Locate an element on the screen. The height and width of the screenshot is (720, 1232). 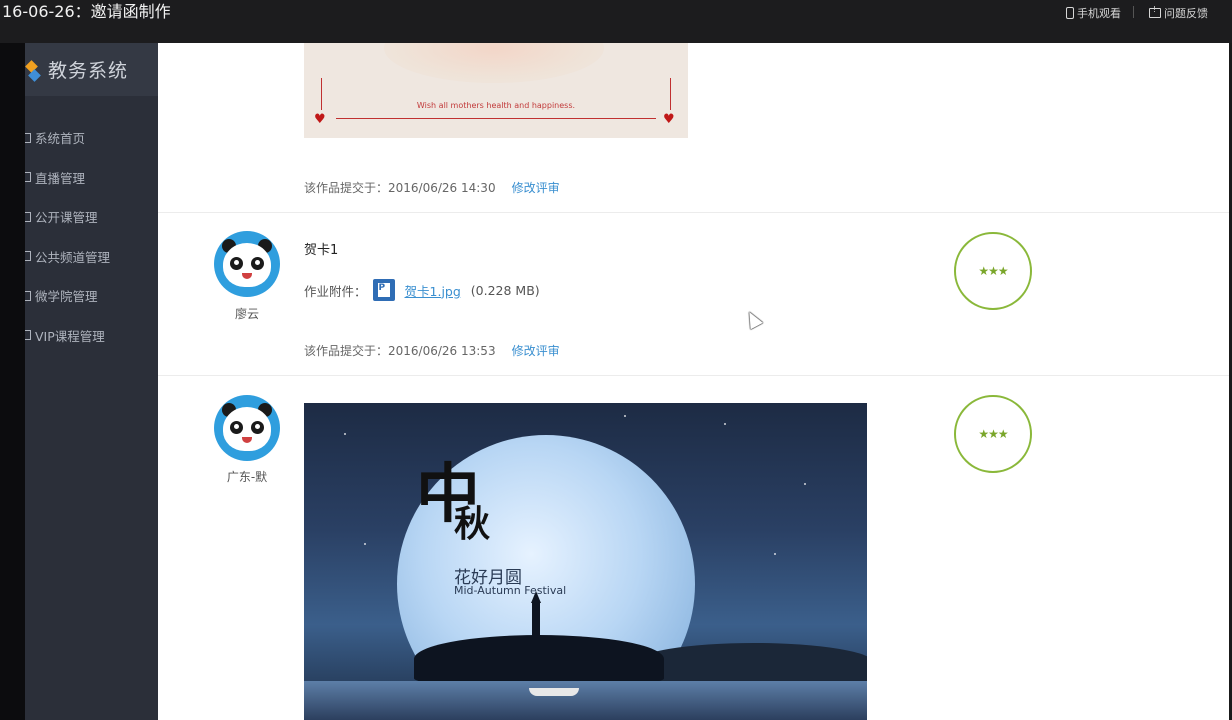
sidebar-item-label: 微学院管理 is located at coordinates (66, 297).